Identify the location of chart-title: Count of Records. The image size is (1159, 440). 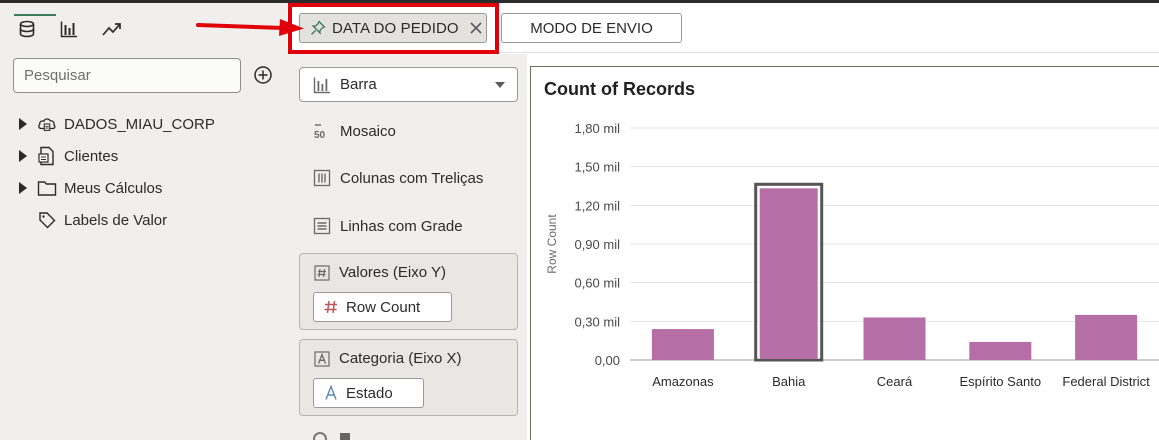
(619, 89).